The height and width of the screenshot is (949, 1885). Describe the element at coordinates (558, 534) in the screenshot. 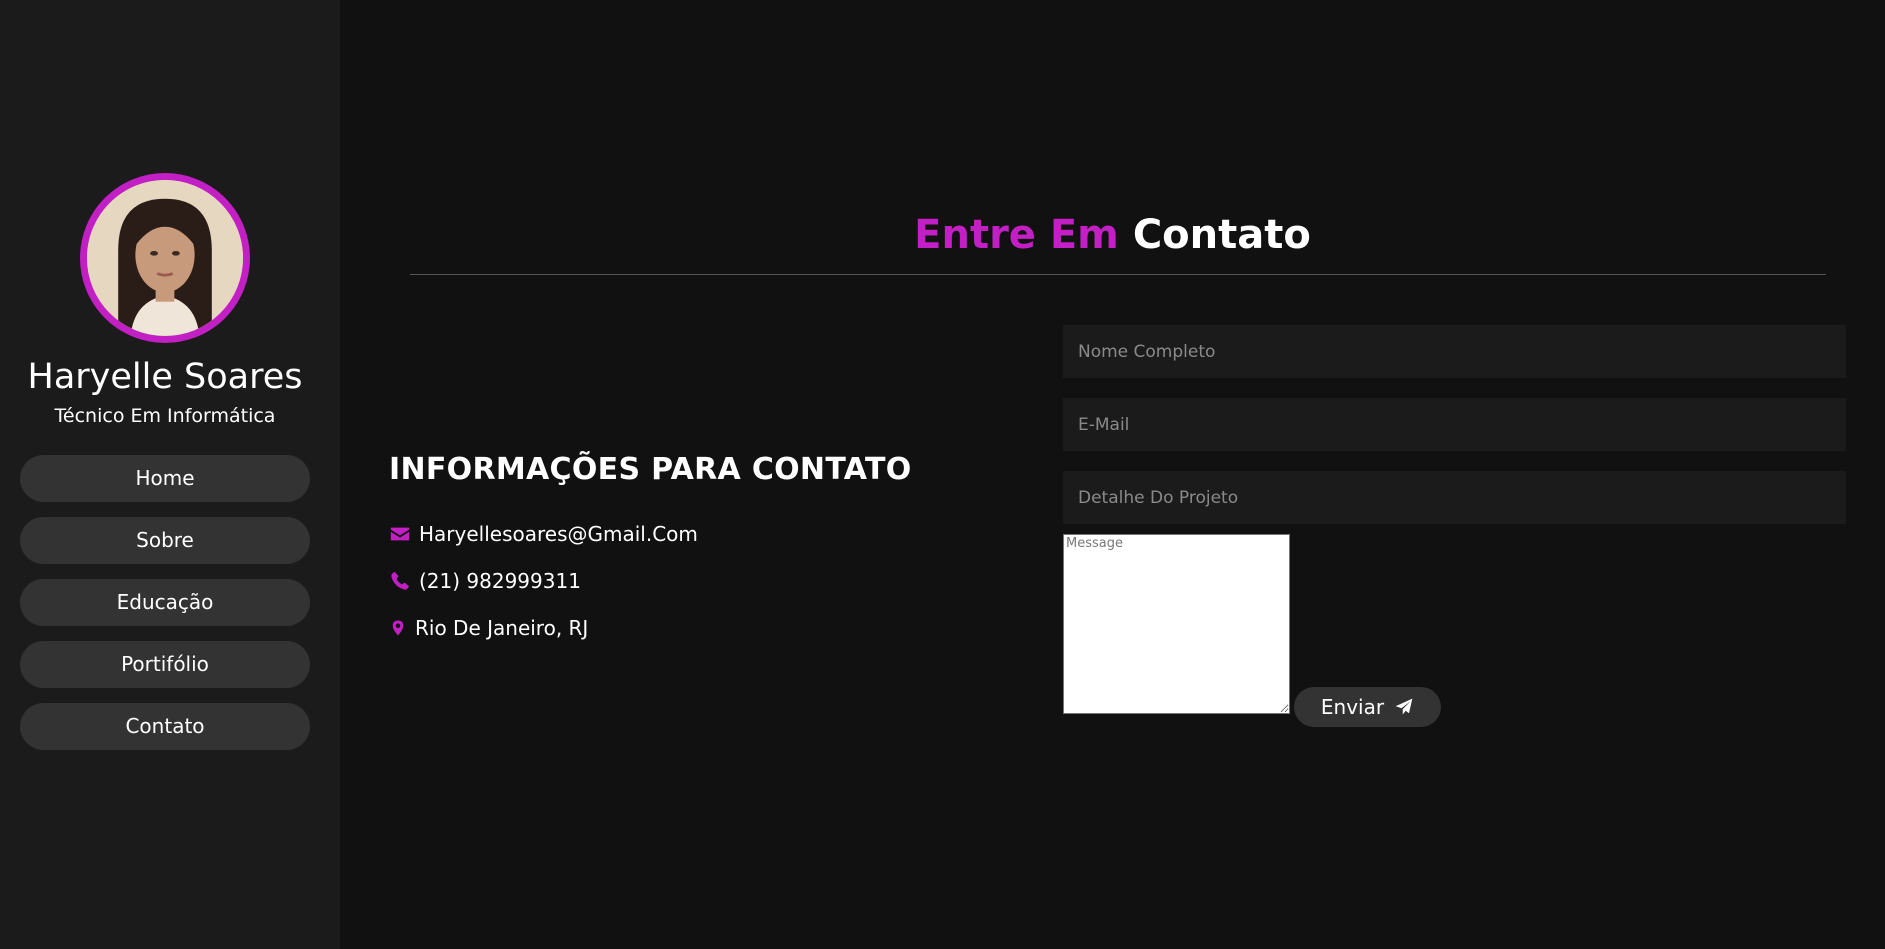

I see `contact-email: Haryellesoares@Gmail.Com` at that location.